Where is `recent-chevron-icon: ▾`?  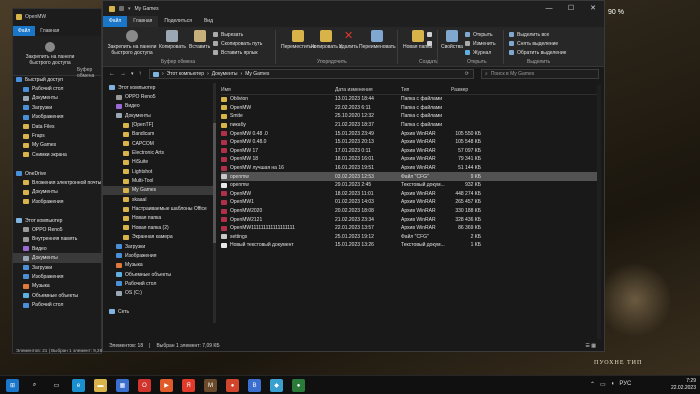
recent-chevron-icon: ▾ is located at coordinates (132, 74).